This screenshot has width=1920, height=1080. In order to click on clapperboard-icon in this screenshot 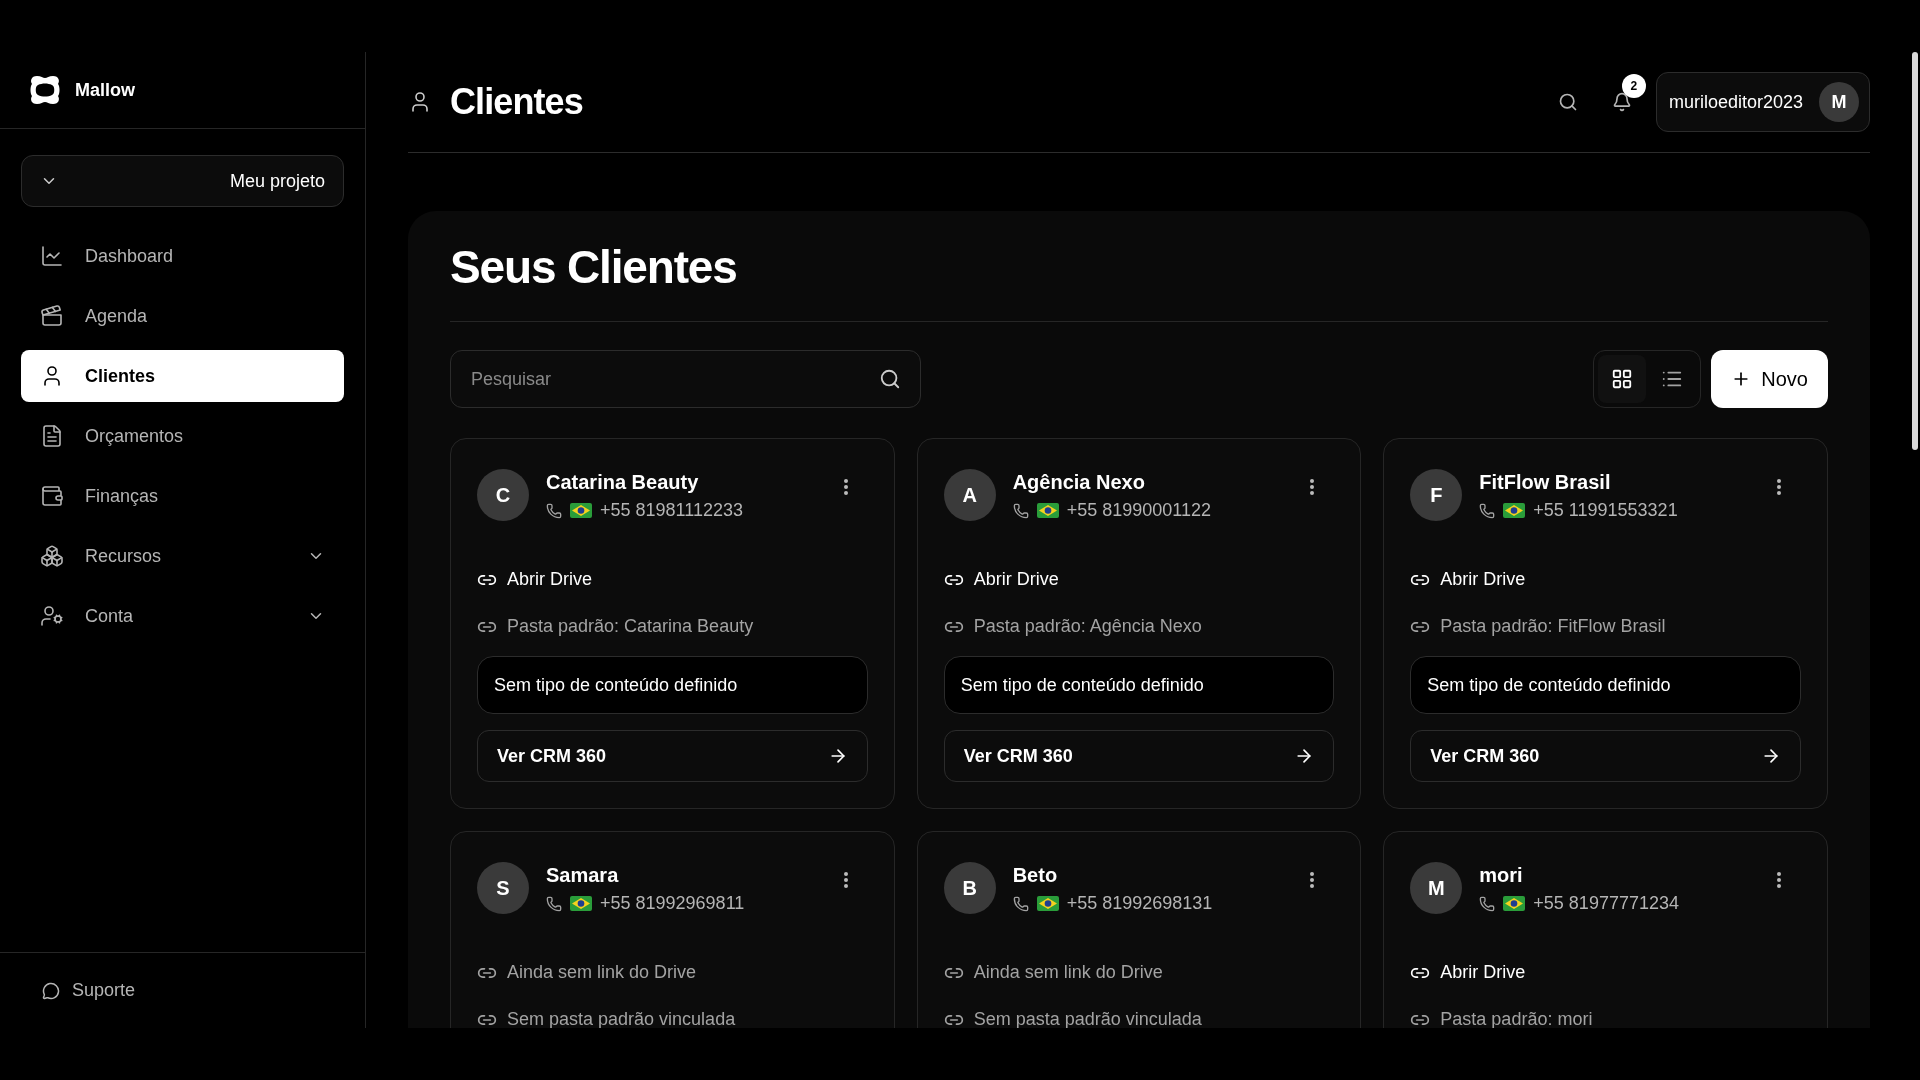, I will do `click(52, 316)`.